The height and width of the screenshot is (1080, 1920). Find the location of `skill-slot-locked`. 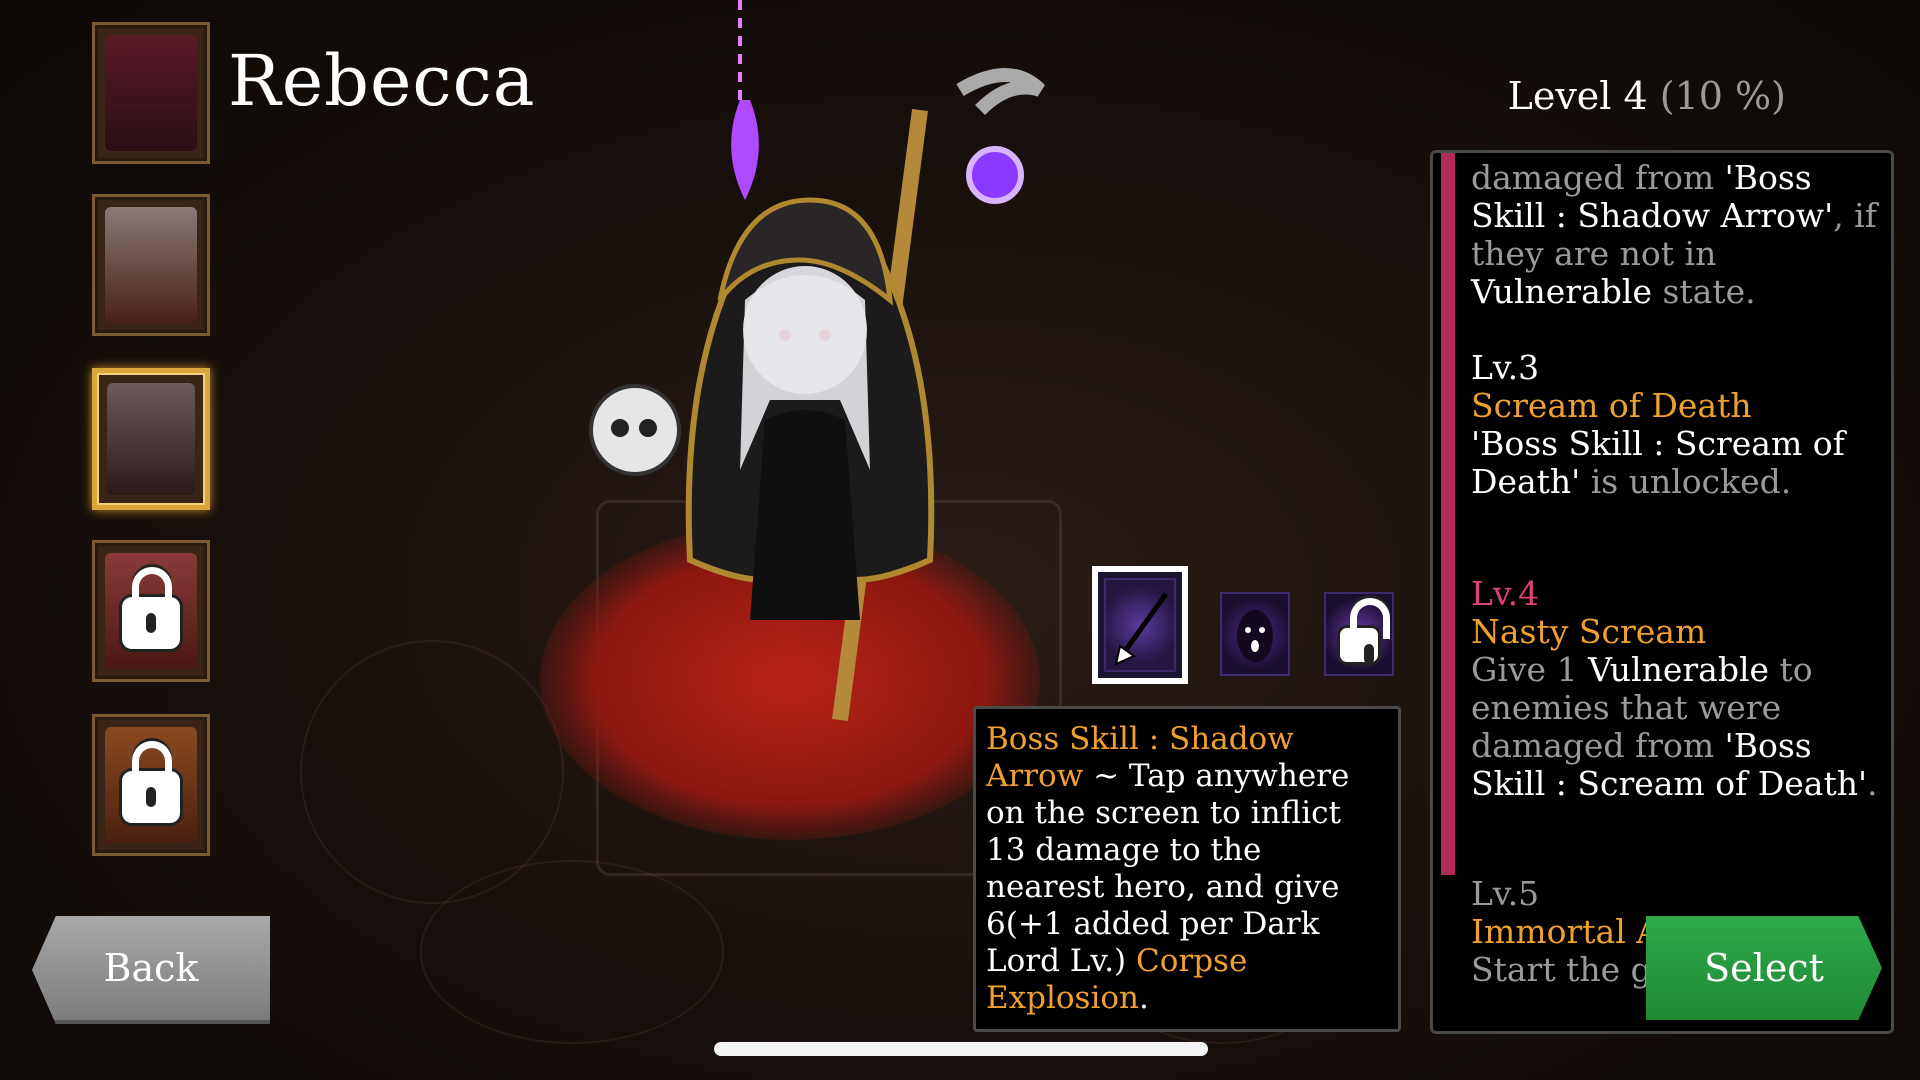

skill-slot-locked is located at coordinates (1359, 634).